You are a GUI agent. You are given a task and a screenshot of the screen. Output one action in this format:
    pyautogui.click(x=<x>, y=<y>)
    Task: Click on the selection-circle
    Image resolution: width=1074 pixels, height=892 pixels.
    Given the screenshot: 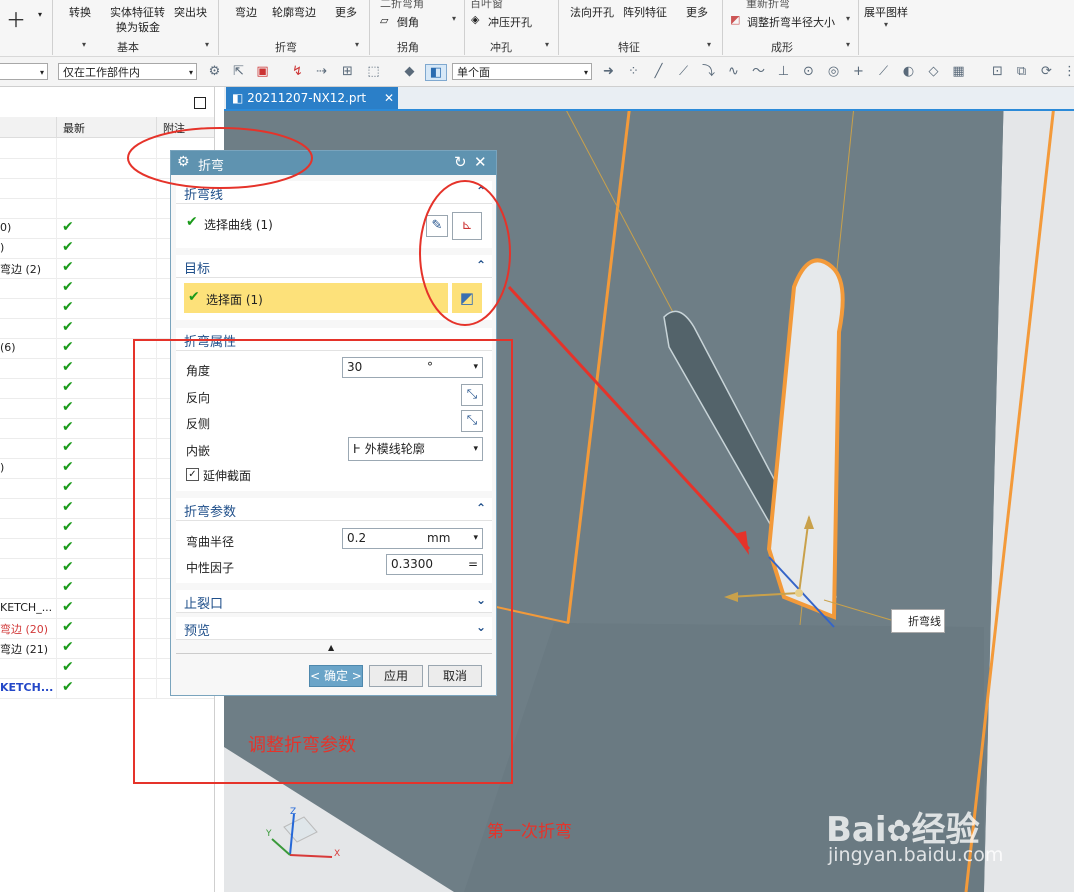 What is the action you would take?
    pyautogui.click(x=465, y=253)
    